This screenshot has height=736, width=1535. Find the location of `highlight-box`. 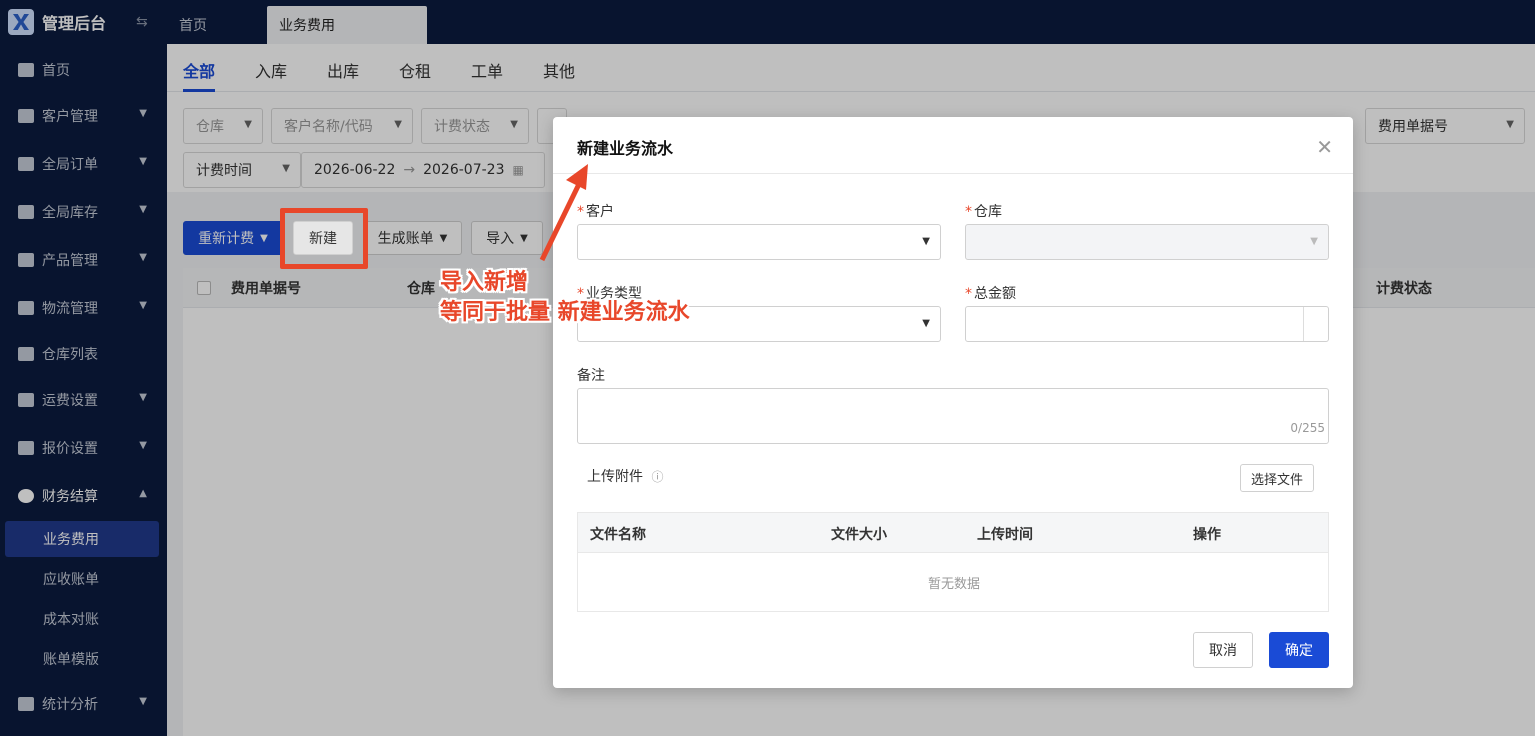

highlight-box is located at coordinates (324, 238).